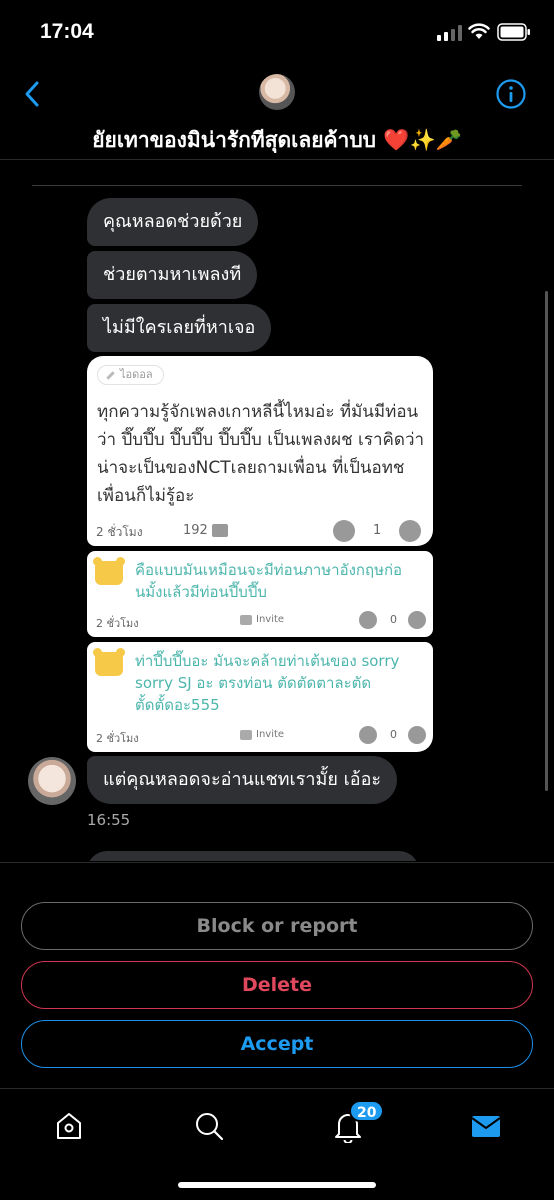  What do you see at coordinates (173, 222) in the screenshot?
I see `message-bubble: คุณหลอดช่วยด้วย` at bounding box center [173, 222].